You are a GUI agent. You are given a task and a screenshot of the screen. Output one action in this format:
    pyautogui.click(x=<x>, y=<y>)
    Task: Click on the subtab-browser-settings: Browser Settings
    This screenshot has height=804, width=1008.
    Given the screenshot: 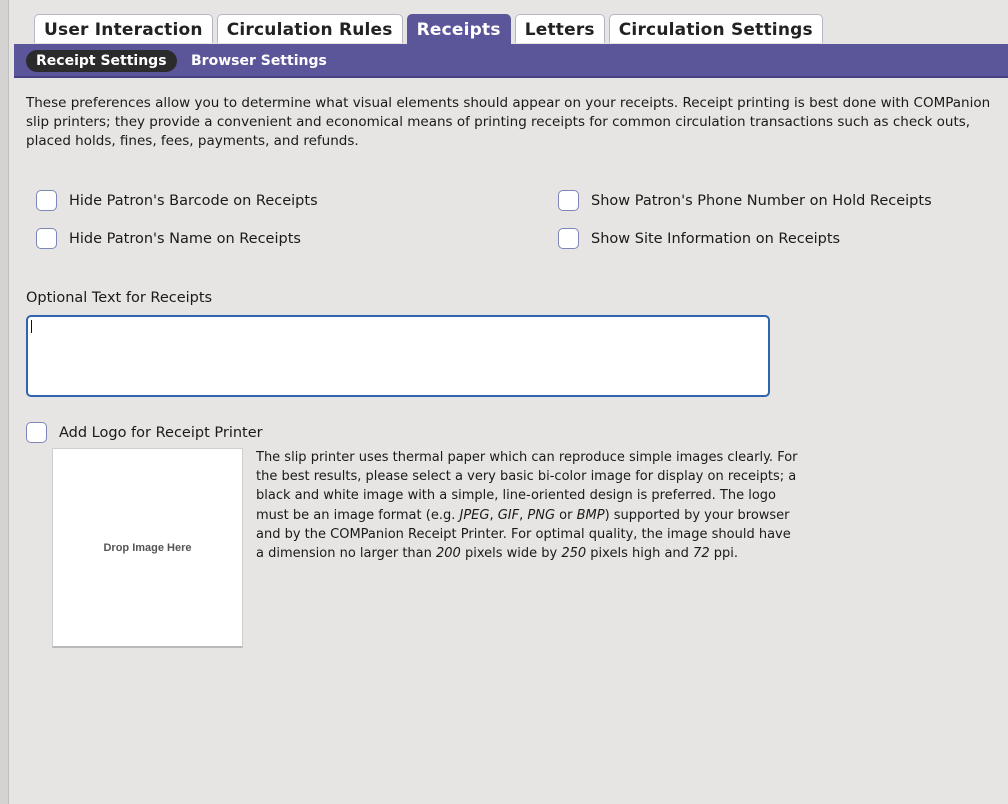 What is the action you would take?
    pyautogui.click(x=259, y=61)
    